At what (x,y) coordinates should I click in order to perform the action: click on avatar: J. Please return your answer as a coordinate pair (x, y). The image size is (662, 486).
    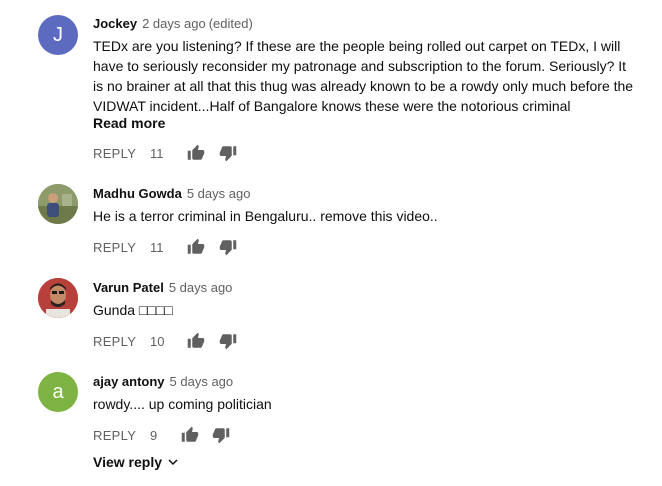
    Looking at the image, I should click on (58, 35).